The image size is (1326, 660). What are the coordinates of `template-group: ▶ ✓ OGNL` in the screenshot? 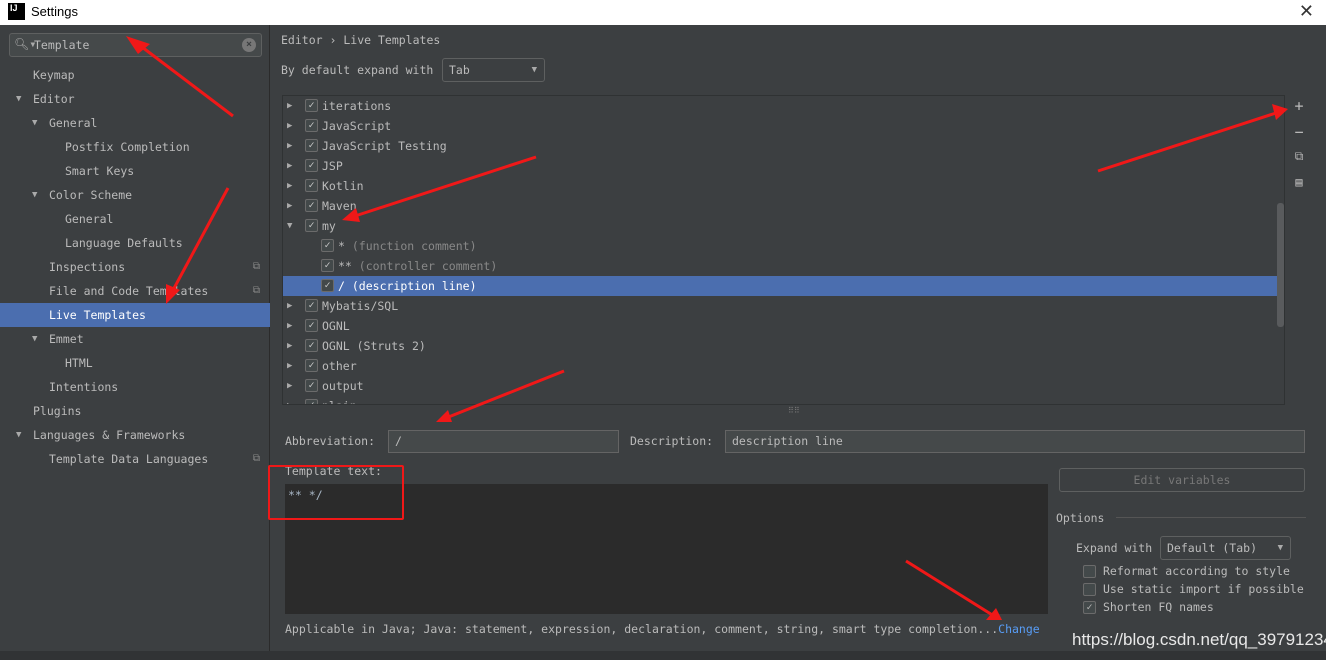 It's located at (783, 326).